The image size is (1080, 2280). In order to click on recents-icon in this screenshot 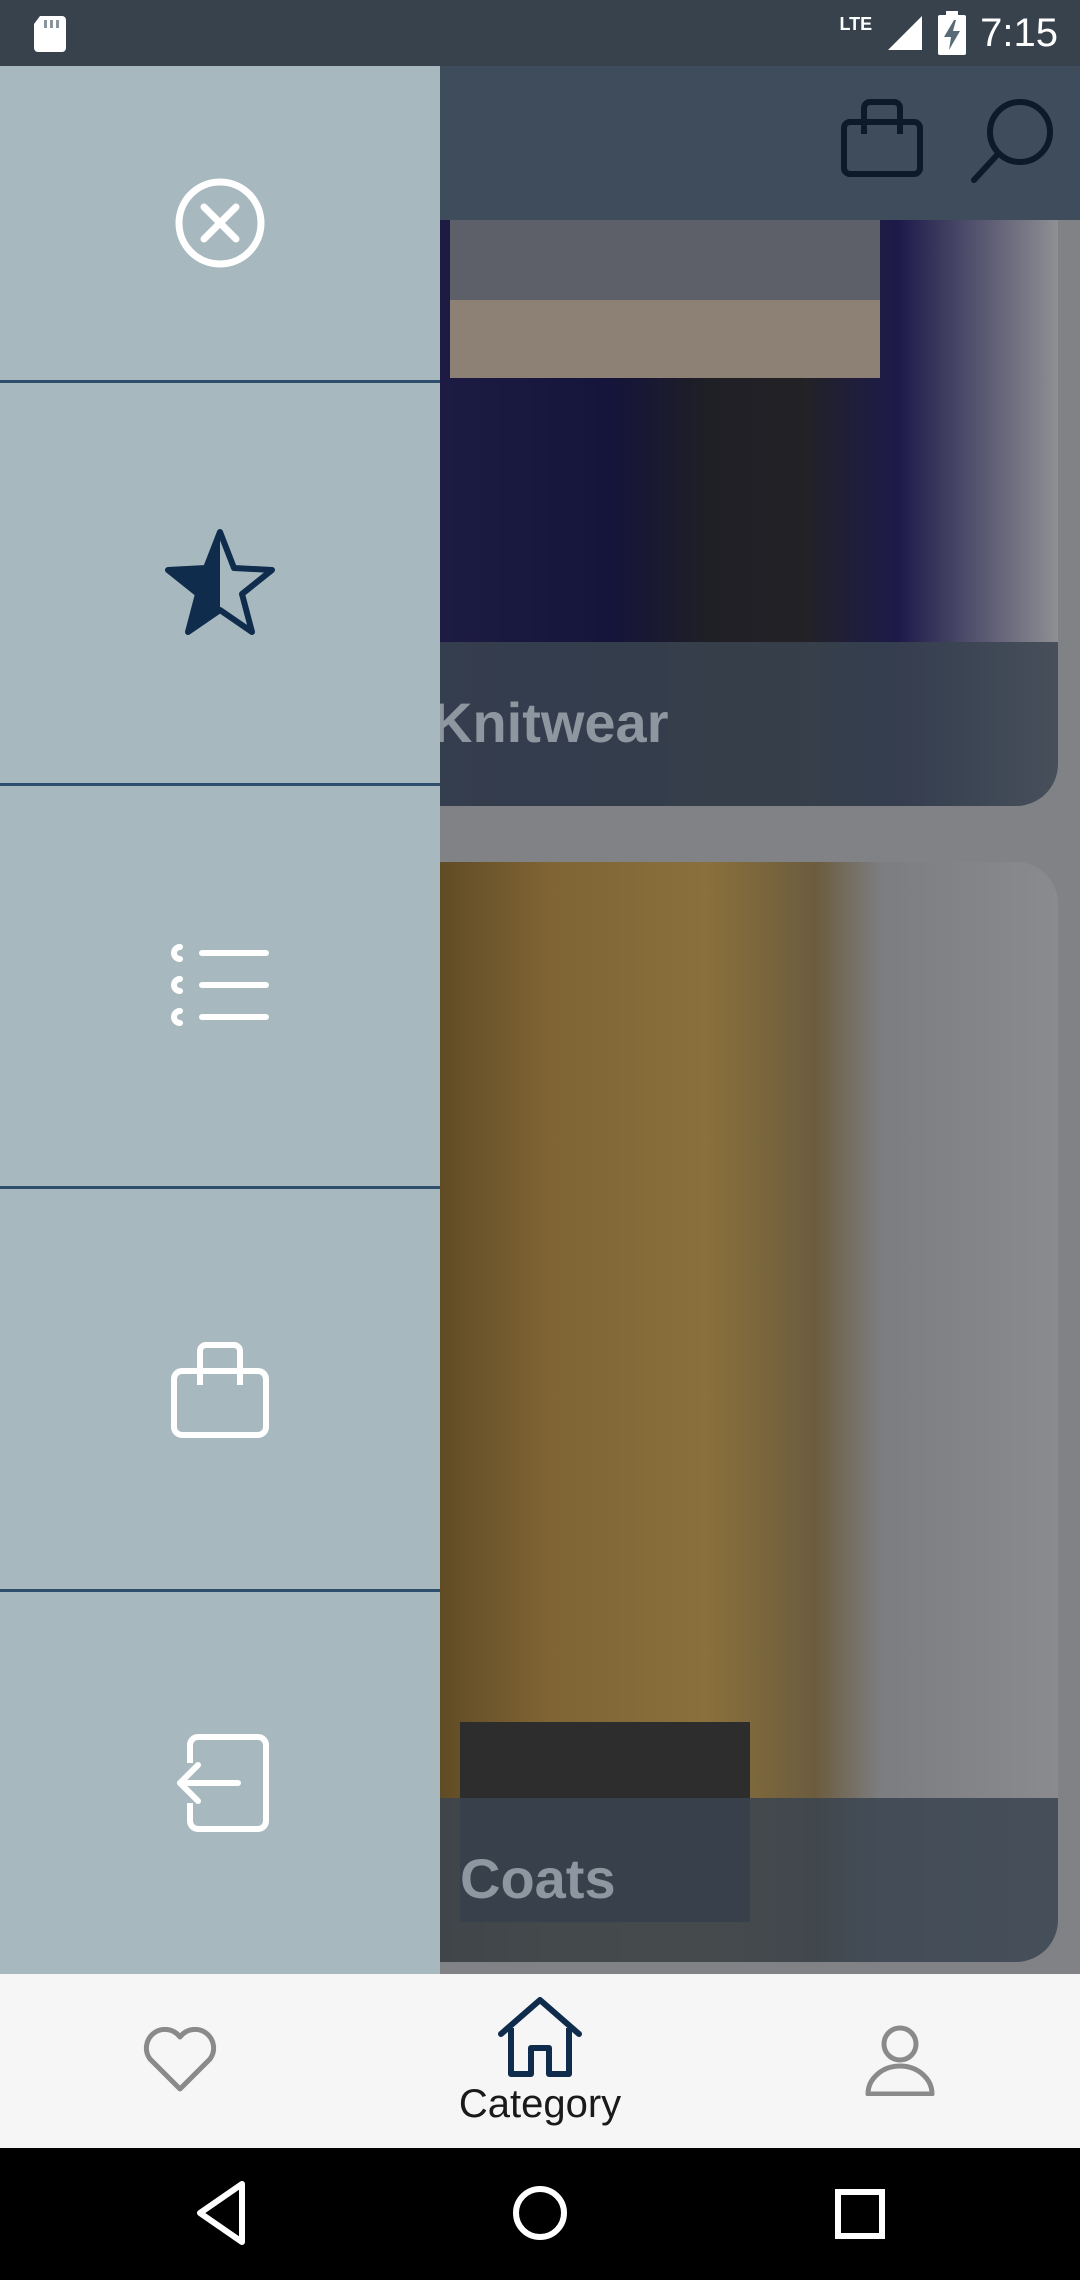, I will do `click(860, 2213)`.